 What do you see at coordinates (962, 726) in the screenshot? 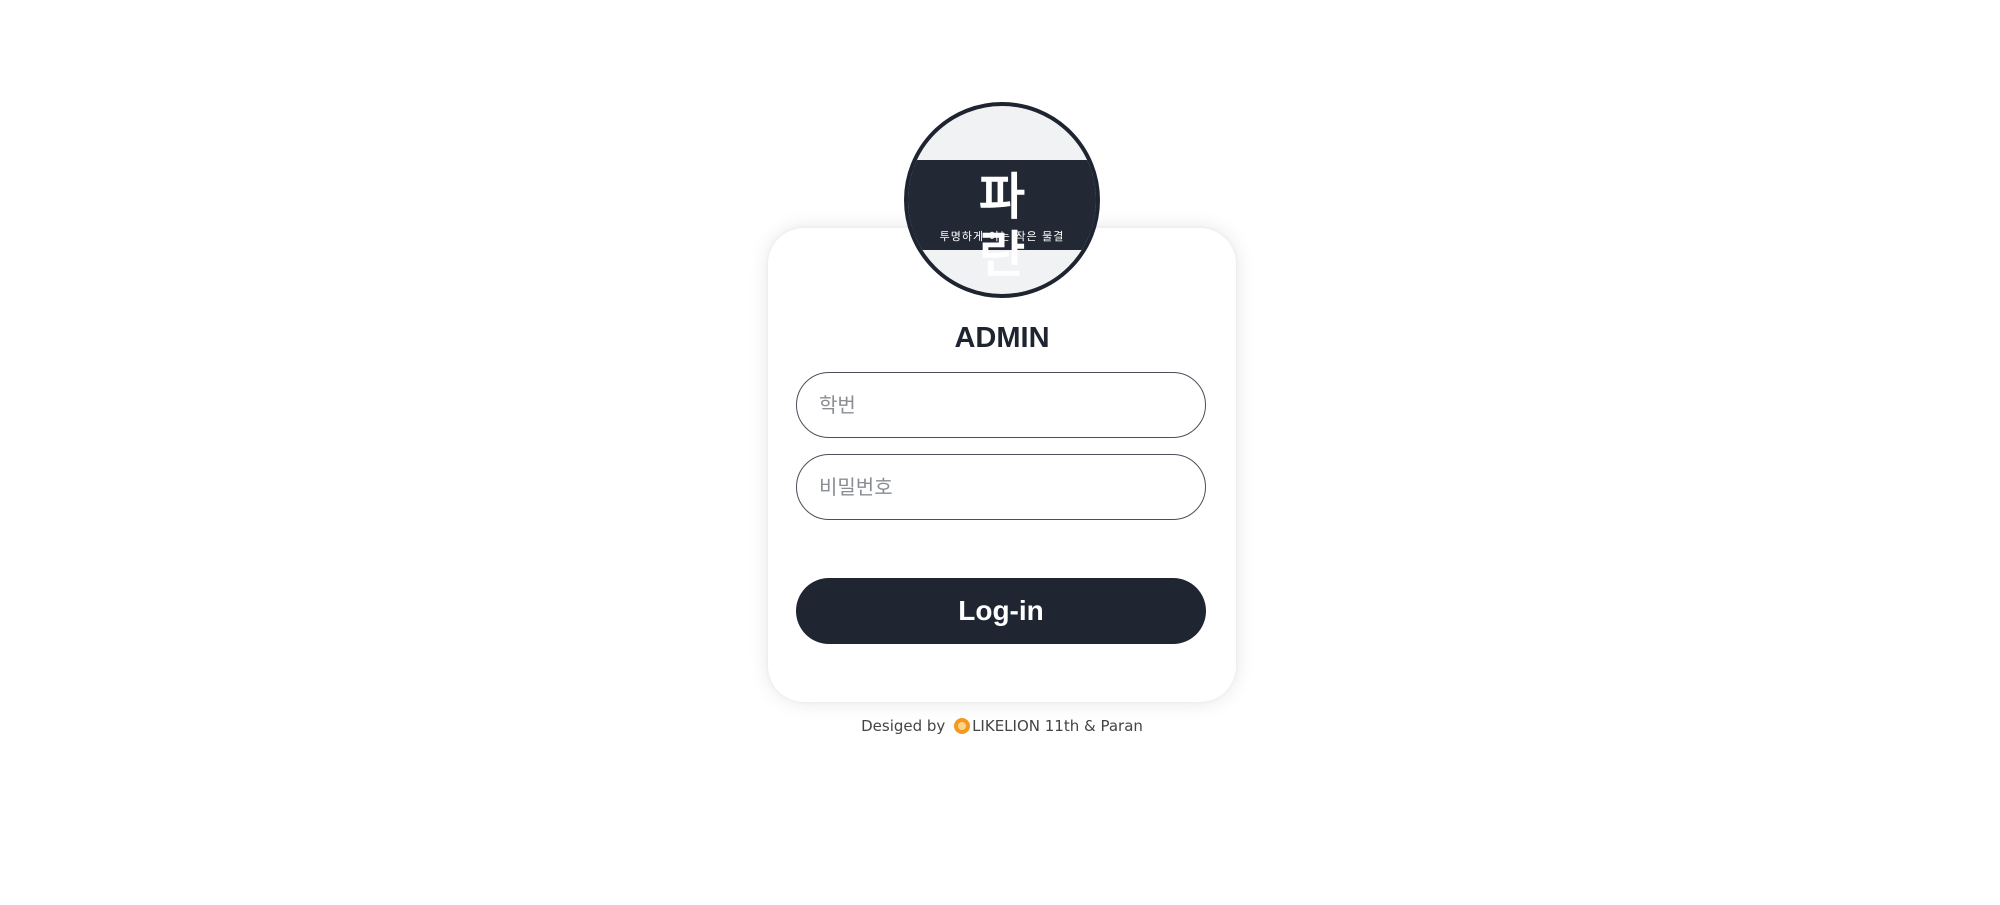
I see `lion-icon` at bounding box center [962, 726].